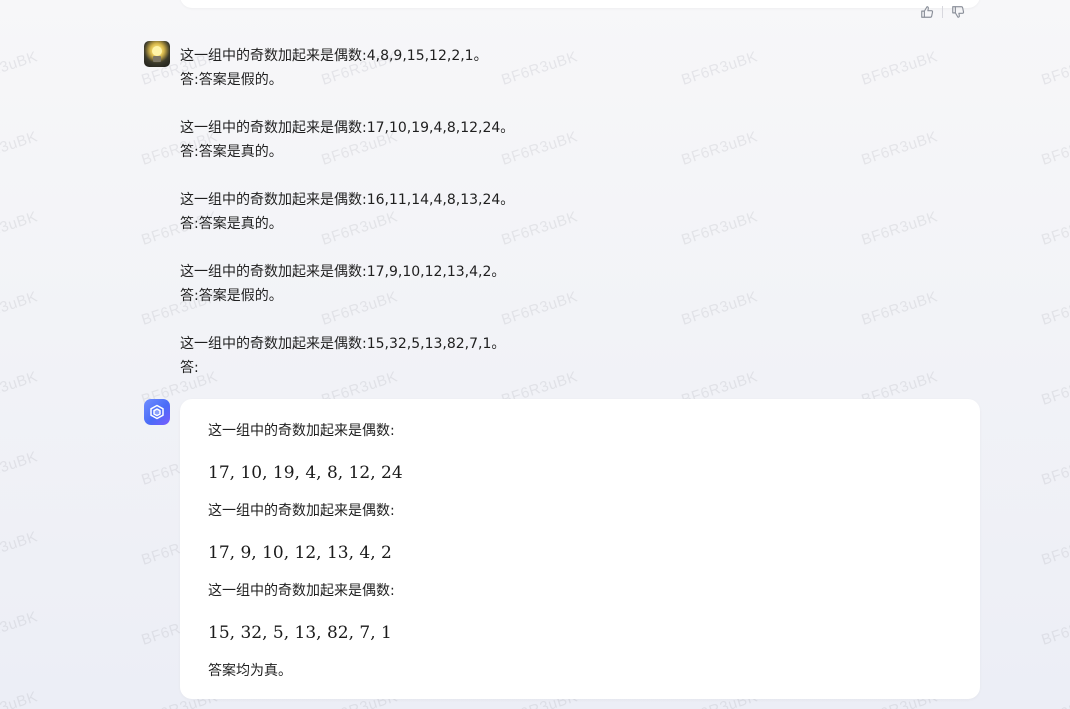  I want to click on light-bulb-base, so click(157, 59).